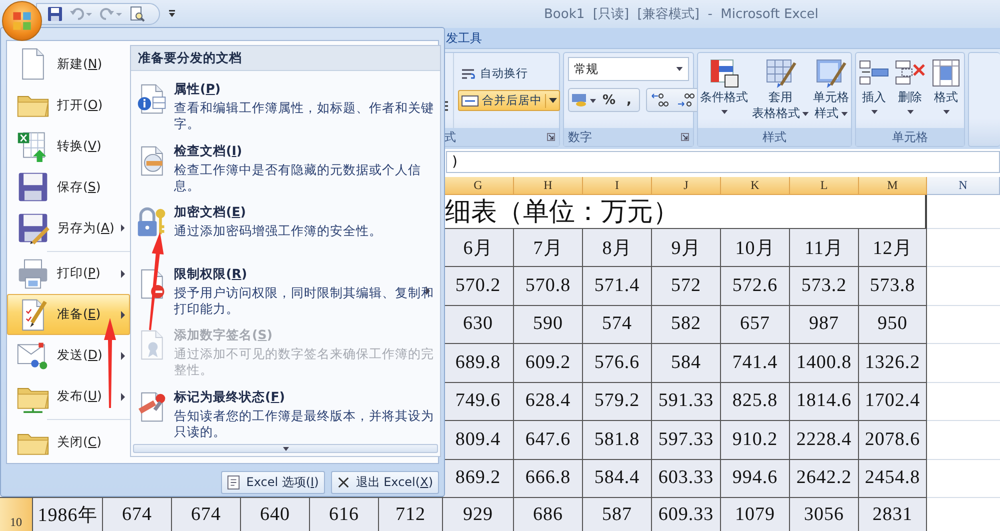  I want to click on table-cell: 10月, so click(755, 248).